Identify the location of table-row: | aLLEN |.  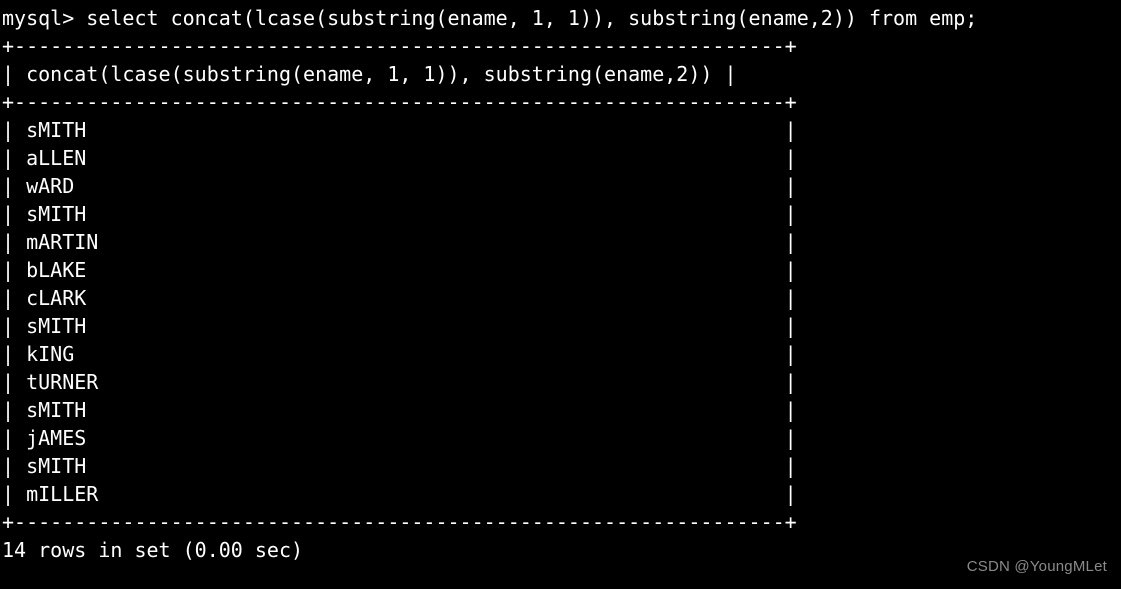
(399, 158).